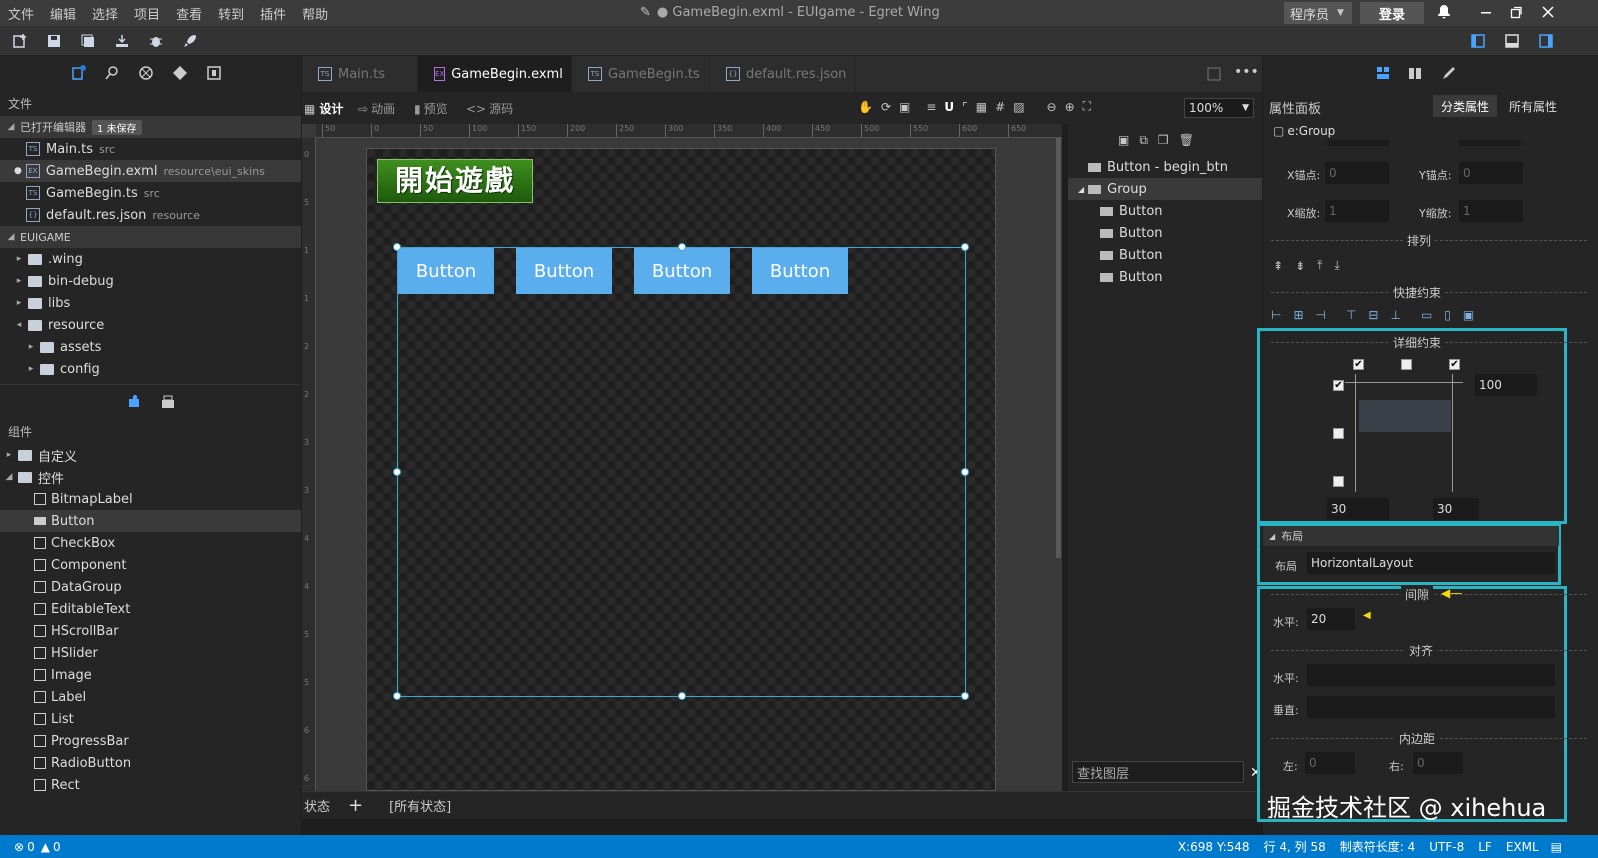  Describe the element at coordinates (1123, 140) in the screenshot. I see `group-icon: ▣` at that location.